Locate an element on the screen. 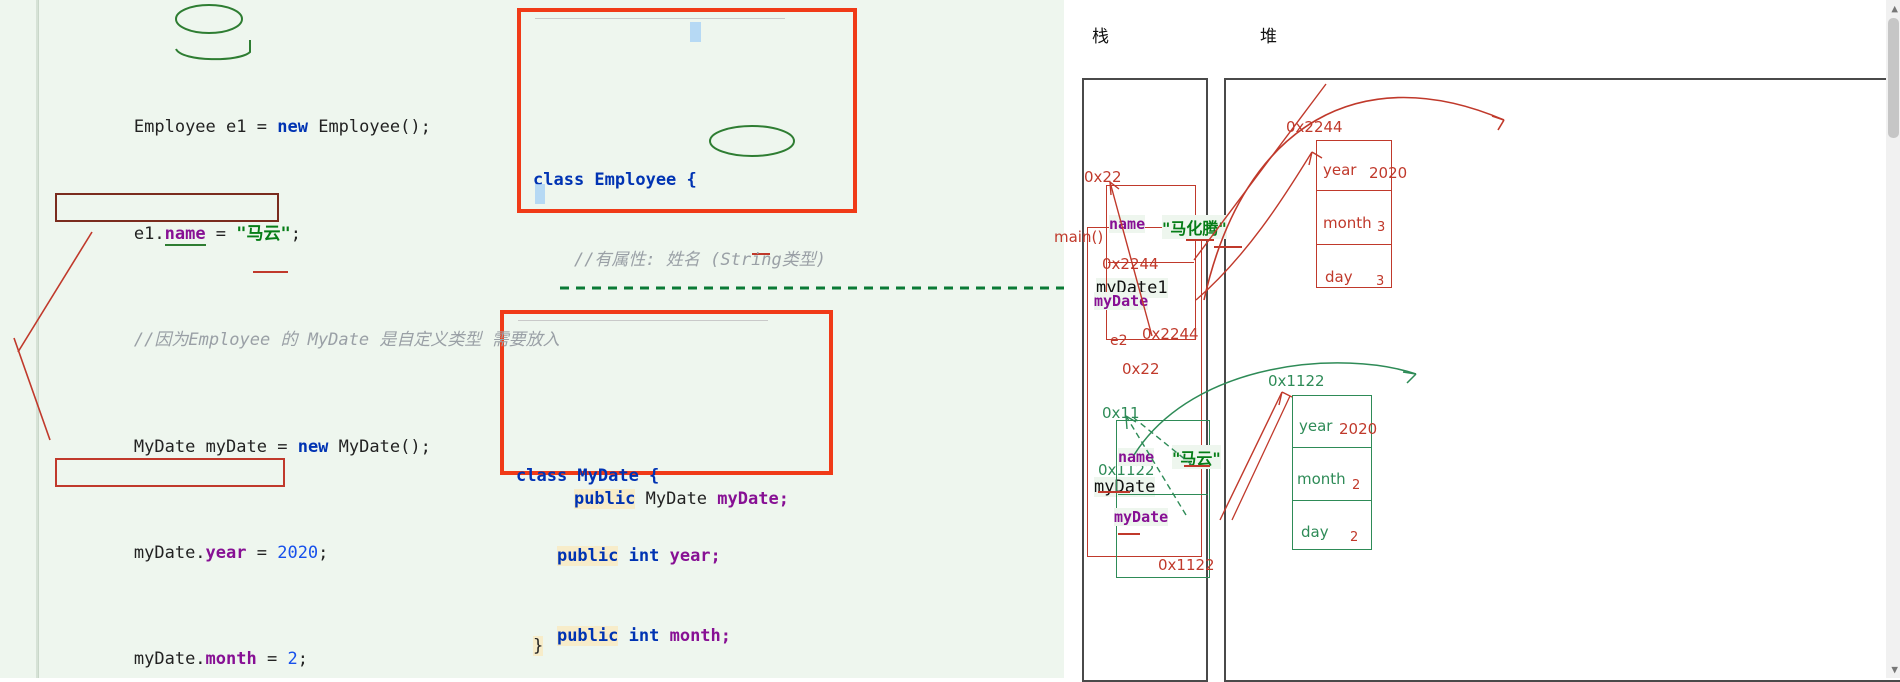  date-obj-1-f2-val: 2 is located at coordinates (1354, 537).